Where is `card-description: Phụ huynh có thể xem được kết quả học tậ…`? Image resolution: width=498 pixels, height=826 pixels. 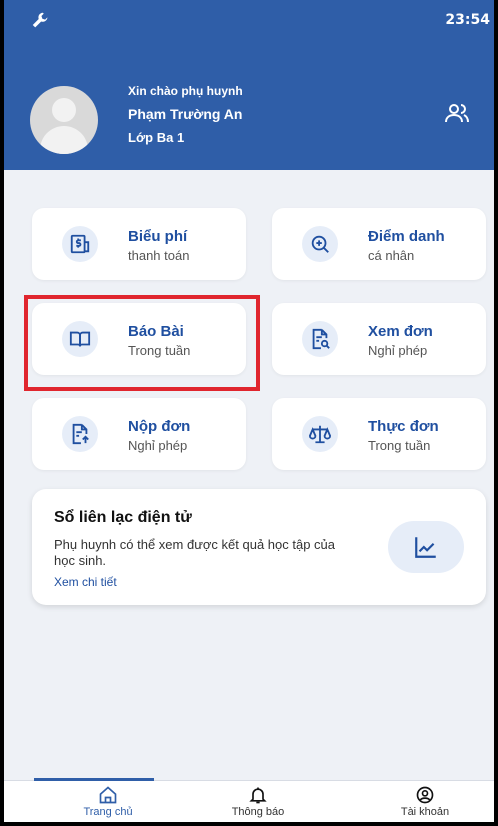
card-description: Phụ huynh có thể xem được kết quả học tậ… is located at coordinates (195, 552).